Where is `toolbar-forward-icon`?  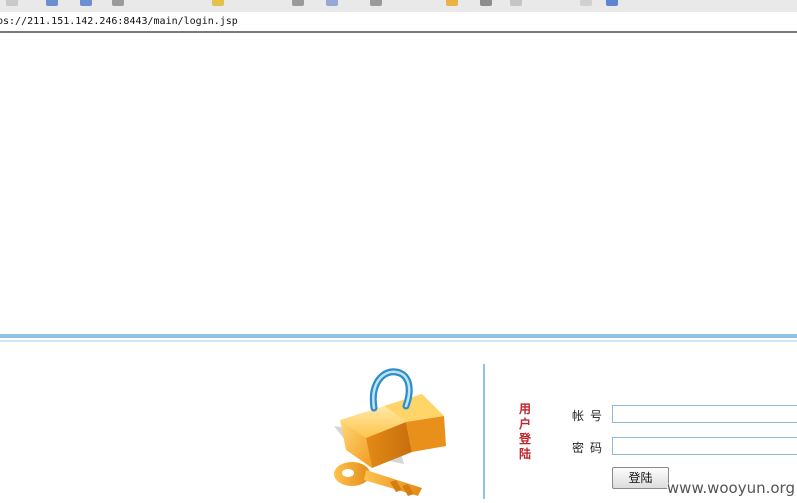
toolbar-forward-icon is located at coordinates (52, 3).